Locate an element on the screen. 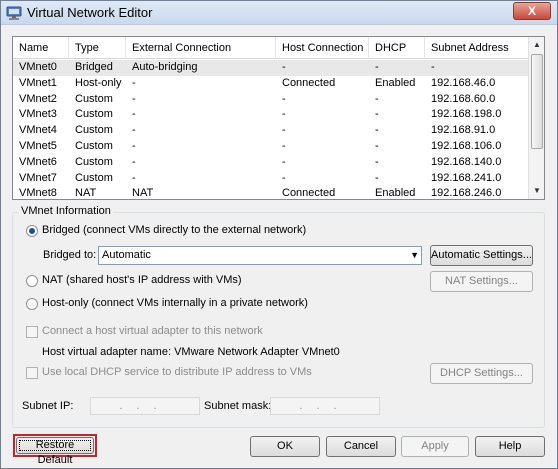 This screenshot has height=469, width=558. table-cell: VMnet3 is located at coordinates (38, 114).